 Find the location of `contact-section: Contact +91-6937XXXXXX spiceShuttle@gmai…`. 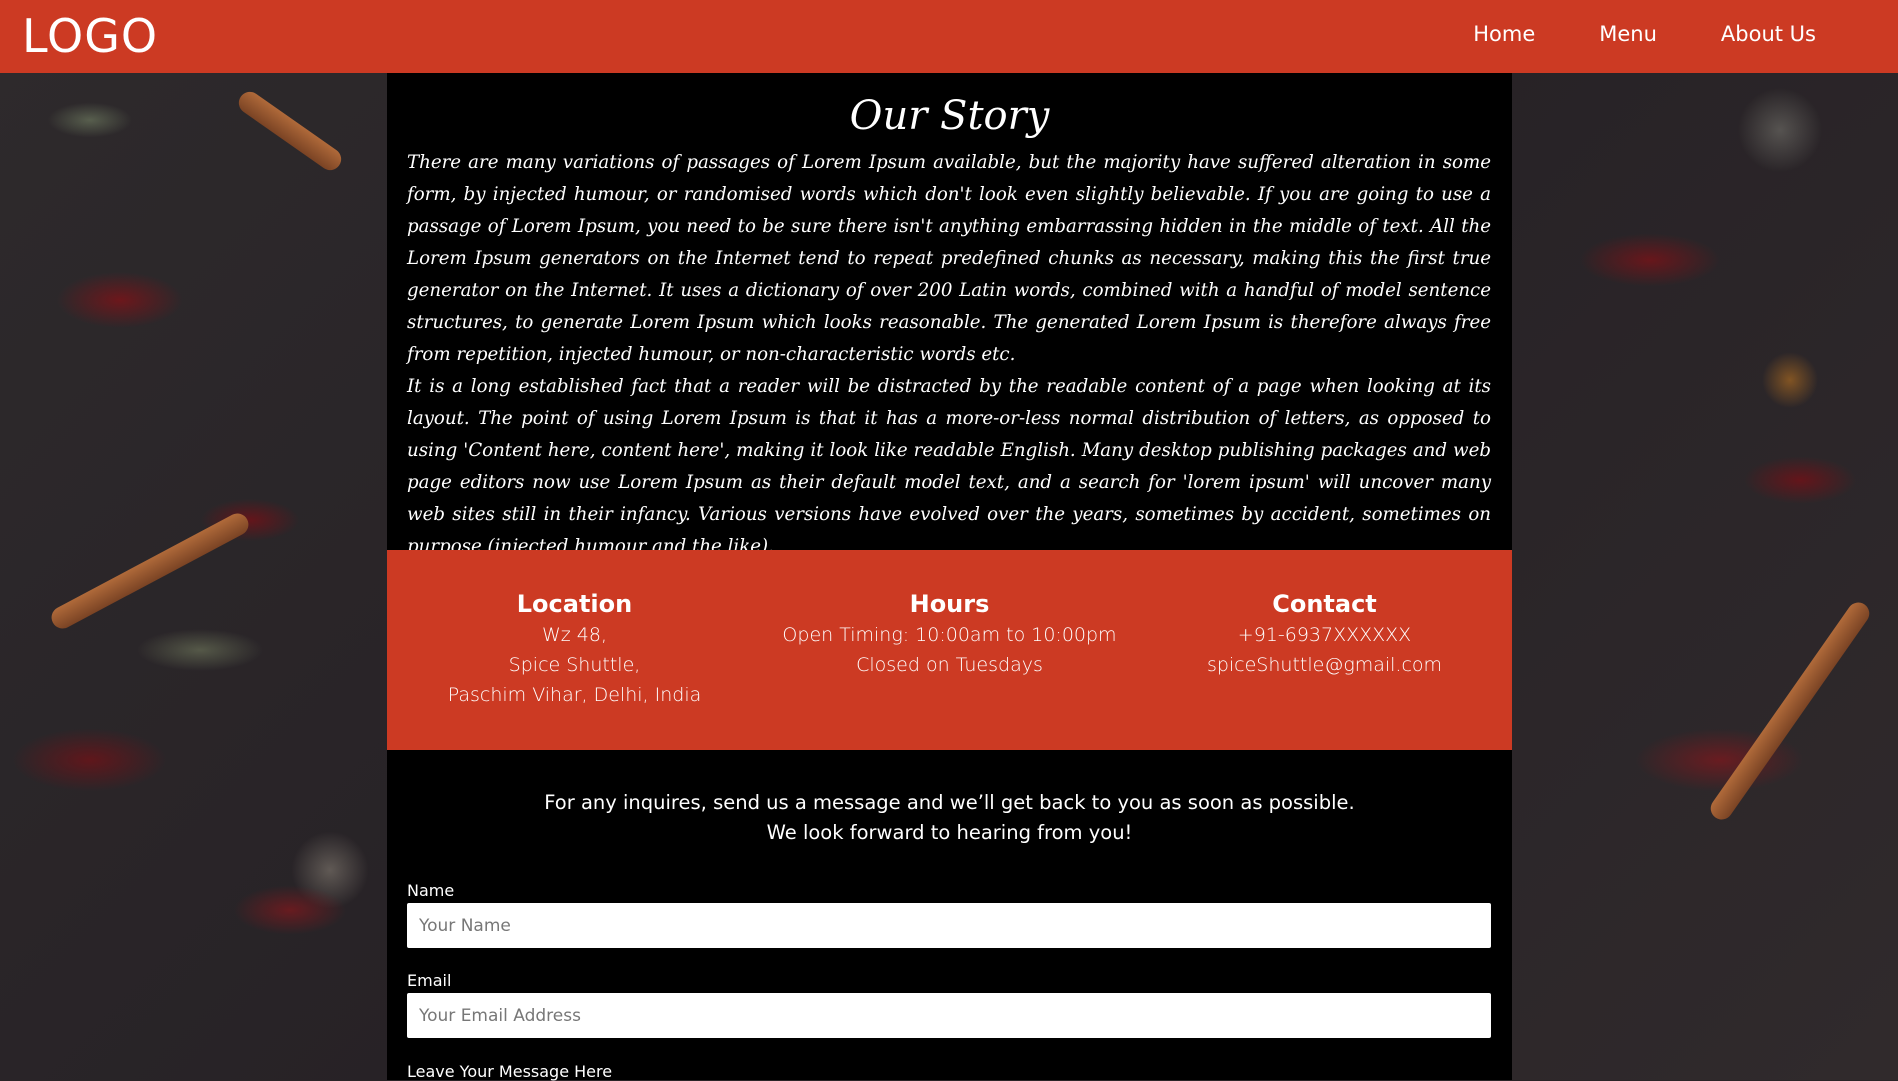

contact-section: Contact +91-6937XXXXXX spiceShuttle@gmai… is located at coordinates (1324, 635).